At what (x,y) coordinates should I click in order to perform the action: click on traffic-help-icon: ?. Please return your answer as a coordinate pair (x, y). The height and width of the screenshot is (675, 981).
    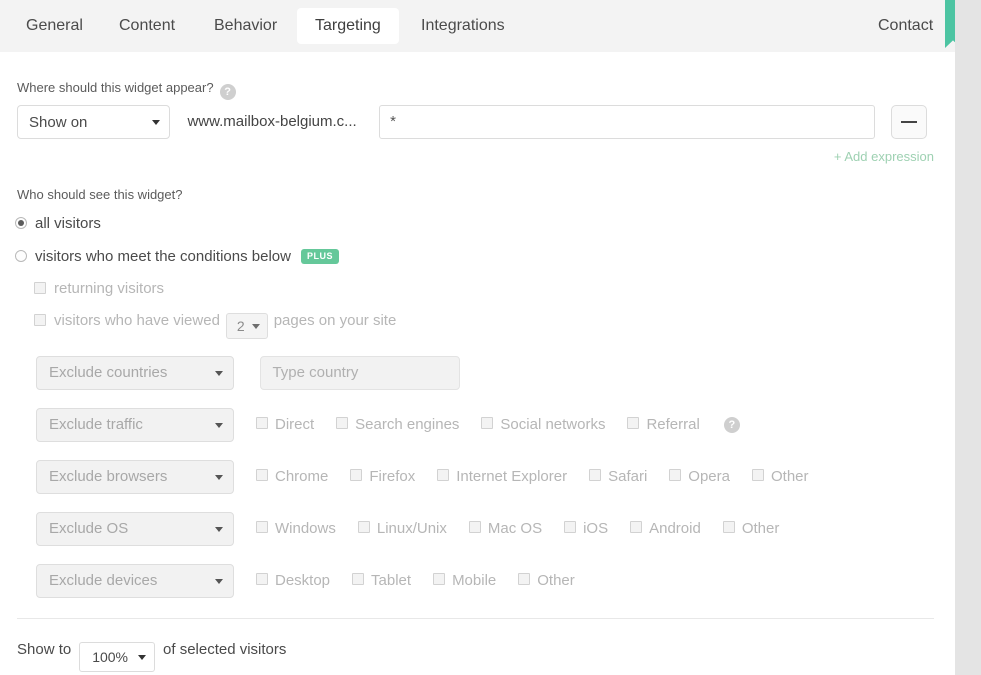
    Looking at the image, I should click on (731, 425).